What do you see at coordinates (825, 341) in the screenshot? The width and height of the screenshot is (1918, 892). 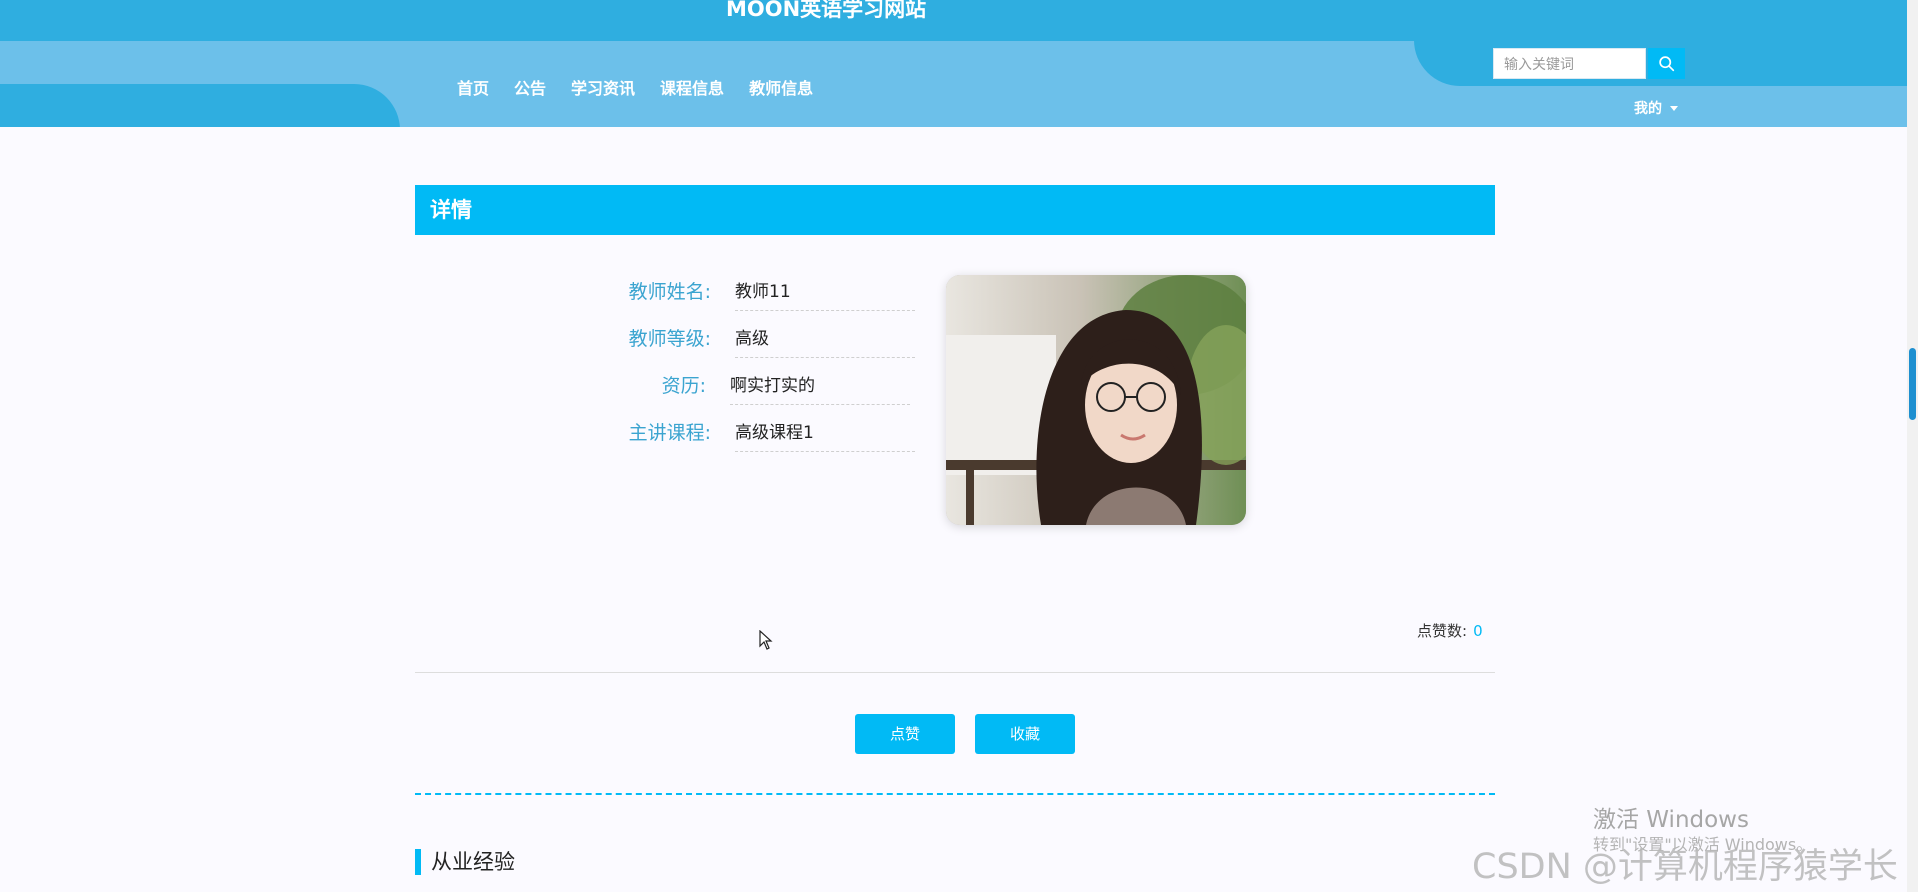 I see `field-value-teacher-level: 高级` at bounding box center [825, 341].